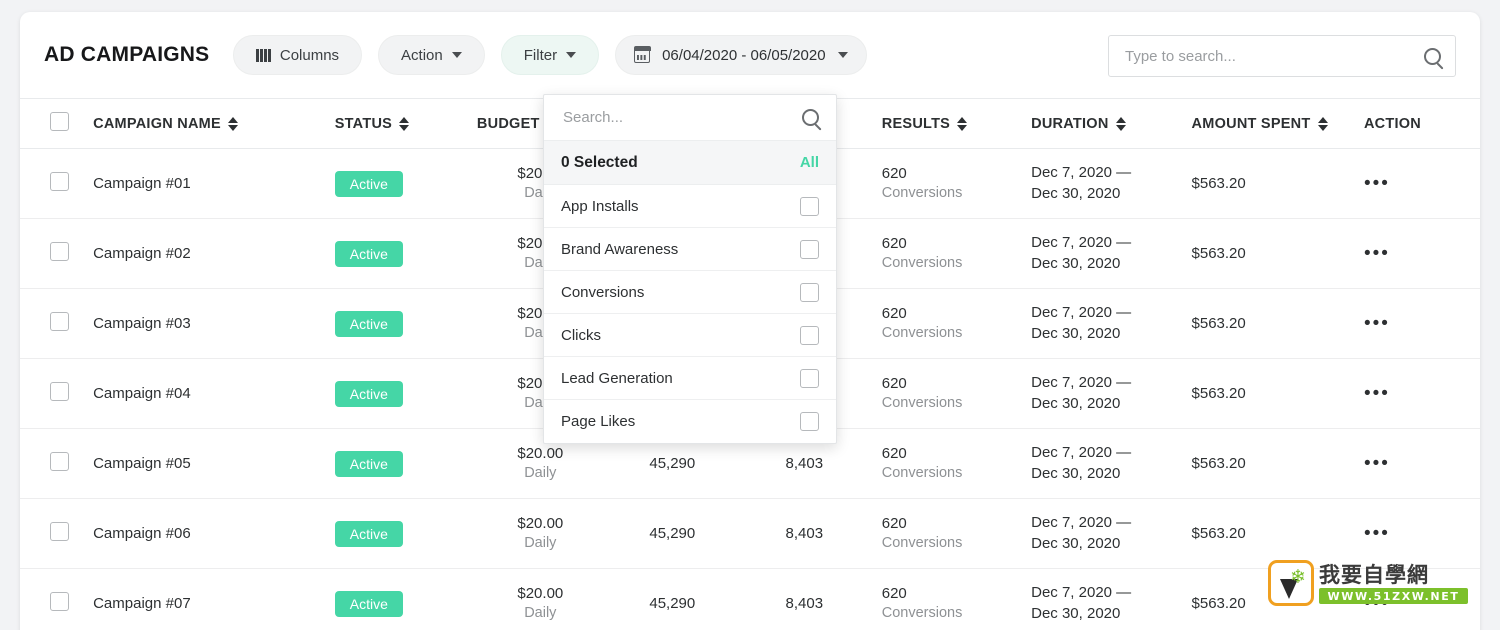 The image size is (1500, 630). I want to click on action-button: Action, so click(431, 55).